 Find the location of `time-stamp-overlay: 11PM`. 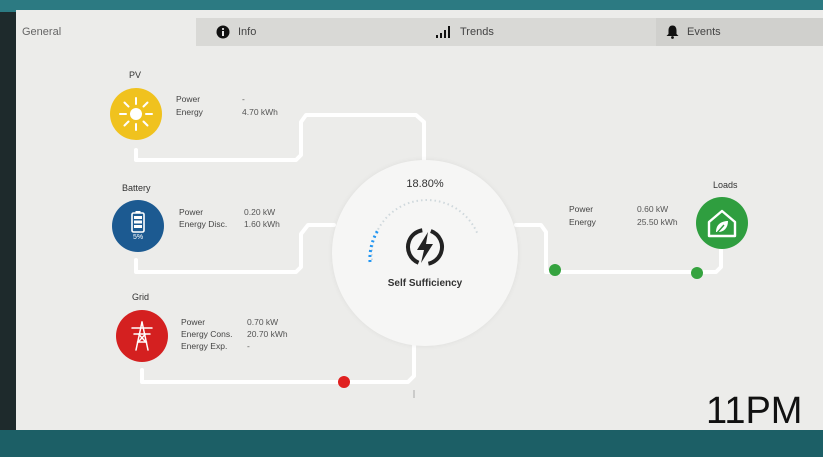

time-stamp-overlay: 11PM is located at coordinates (754, 411).